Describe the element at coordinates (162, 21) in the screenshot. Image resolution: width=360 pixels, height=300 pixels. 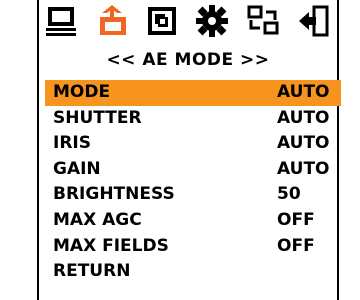
I see `picture-icon` at that location.